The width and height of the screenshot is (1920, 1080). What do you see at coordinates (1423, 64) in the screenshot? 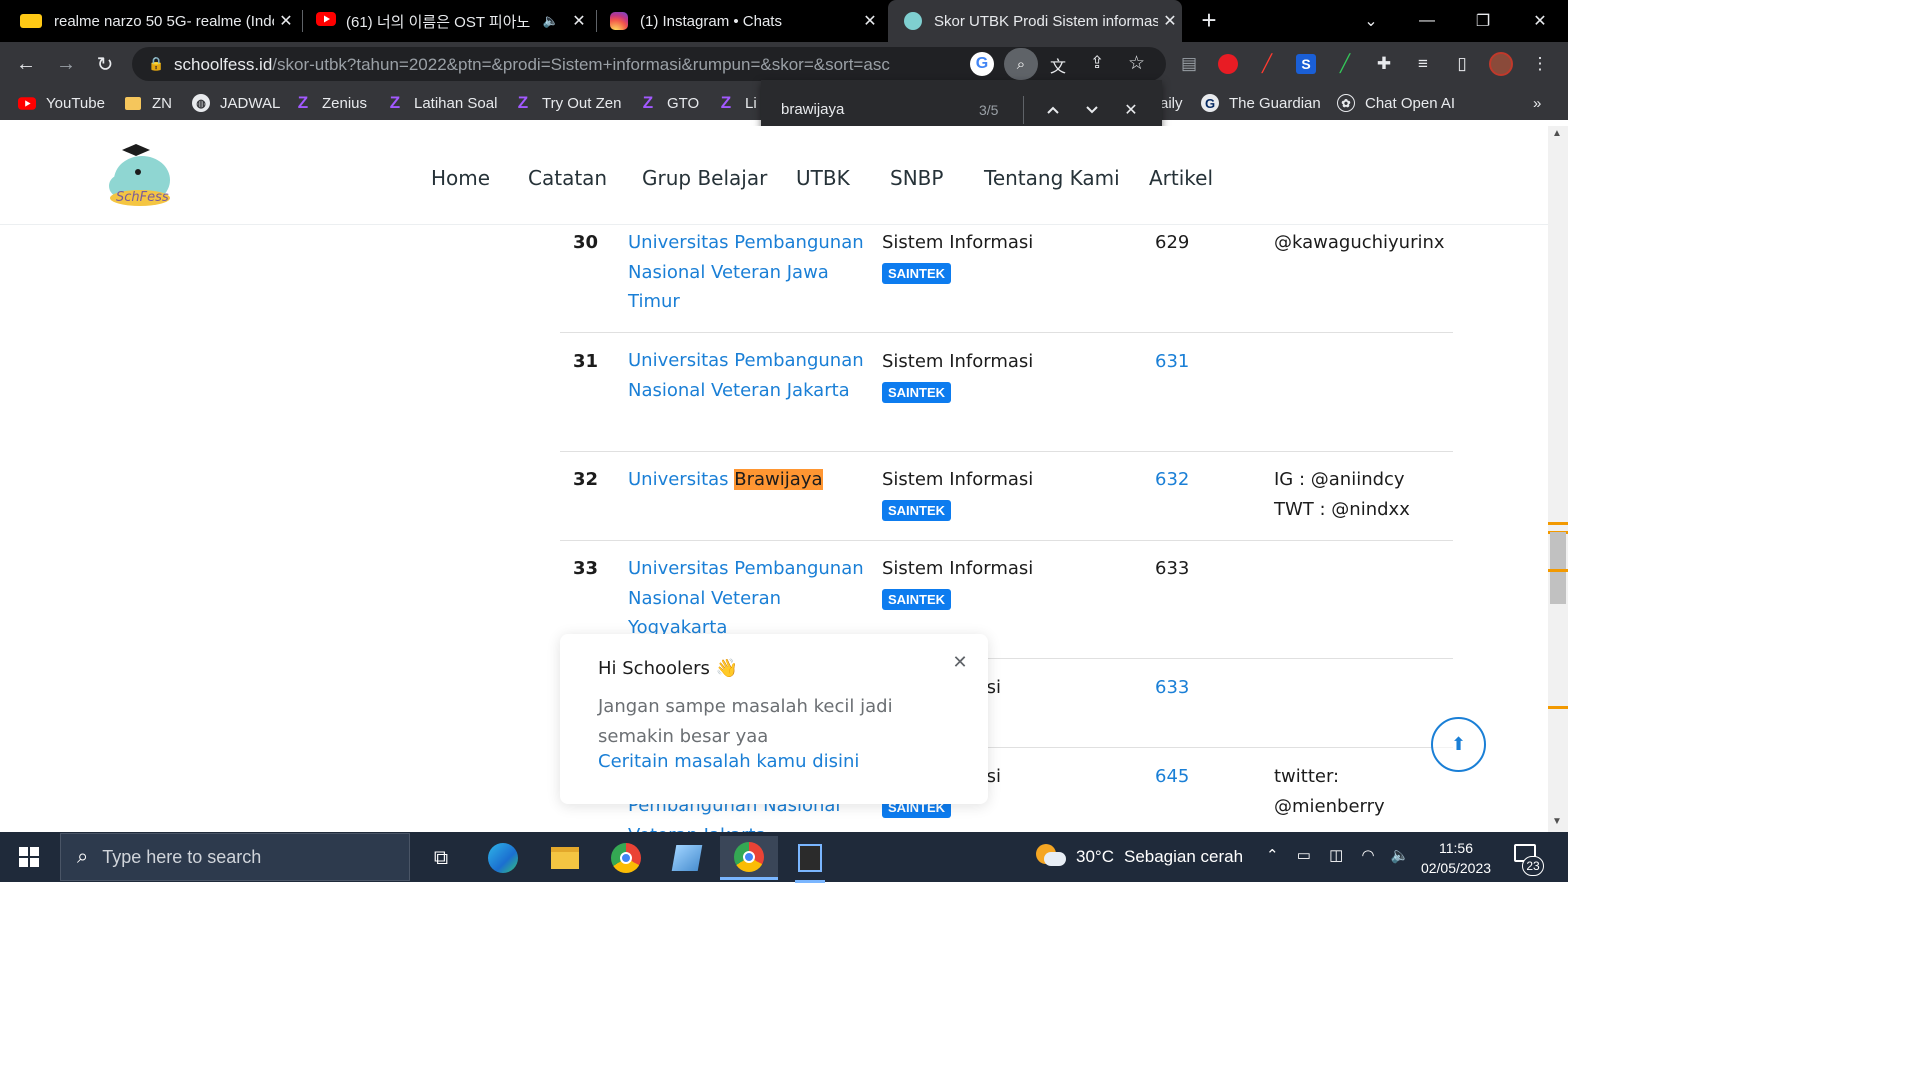
I see `media-control-icon: ≡` at bounding box center [1423, 64].